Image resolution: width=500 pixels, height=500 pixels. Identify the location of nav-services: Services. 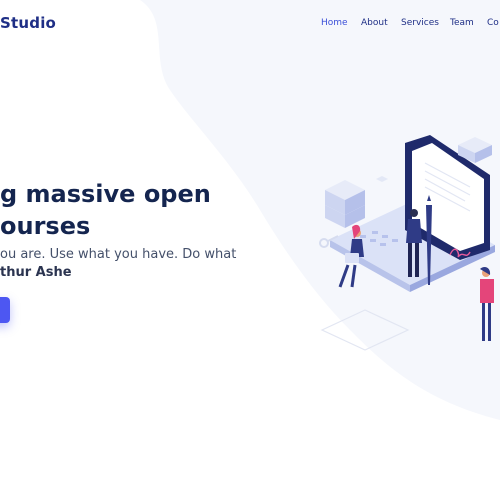
(420, 23).